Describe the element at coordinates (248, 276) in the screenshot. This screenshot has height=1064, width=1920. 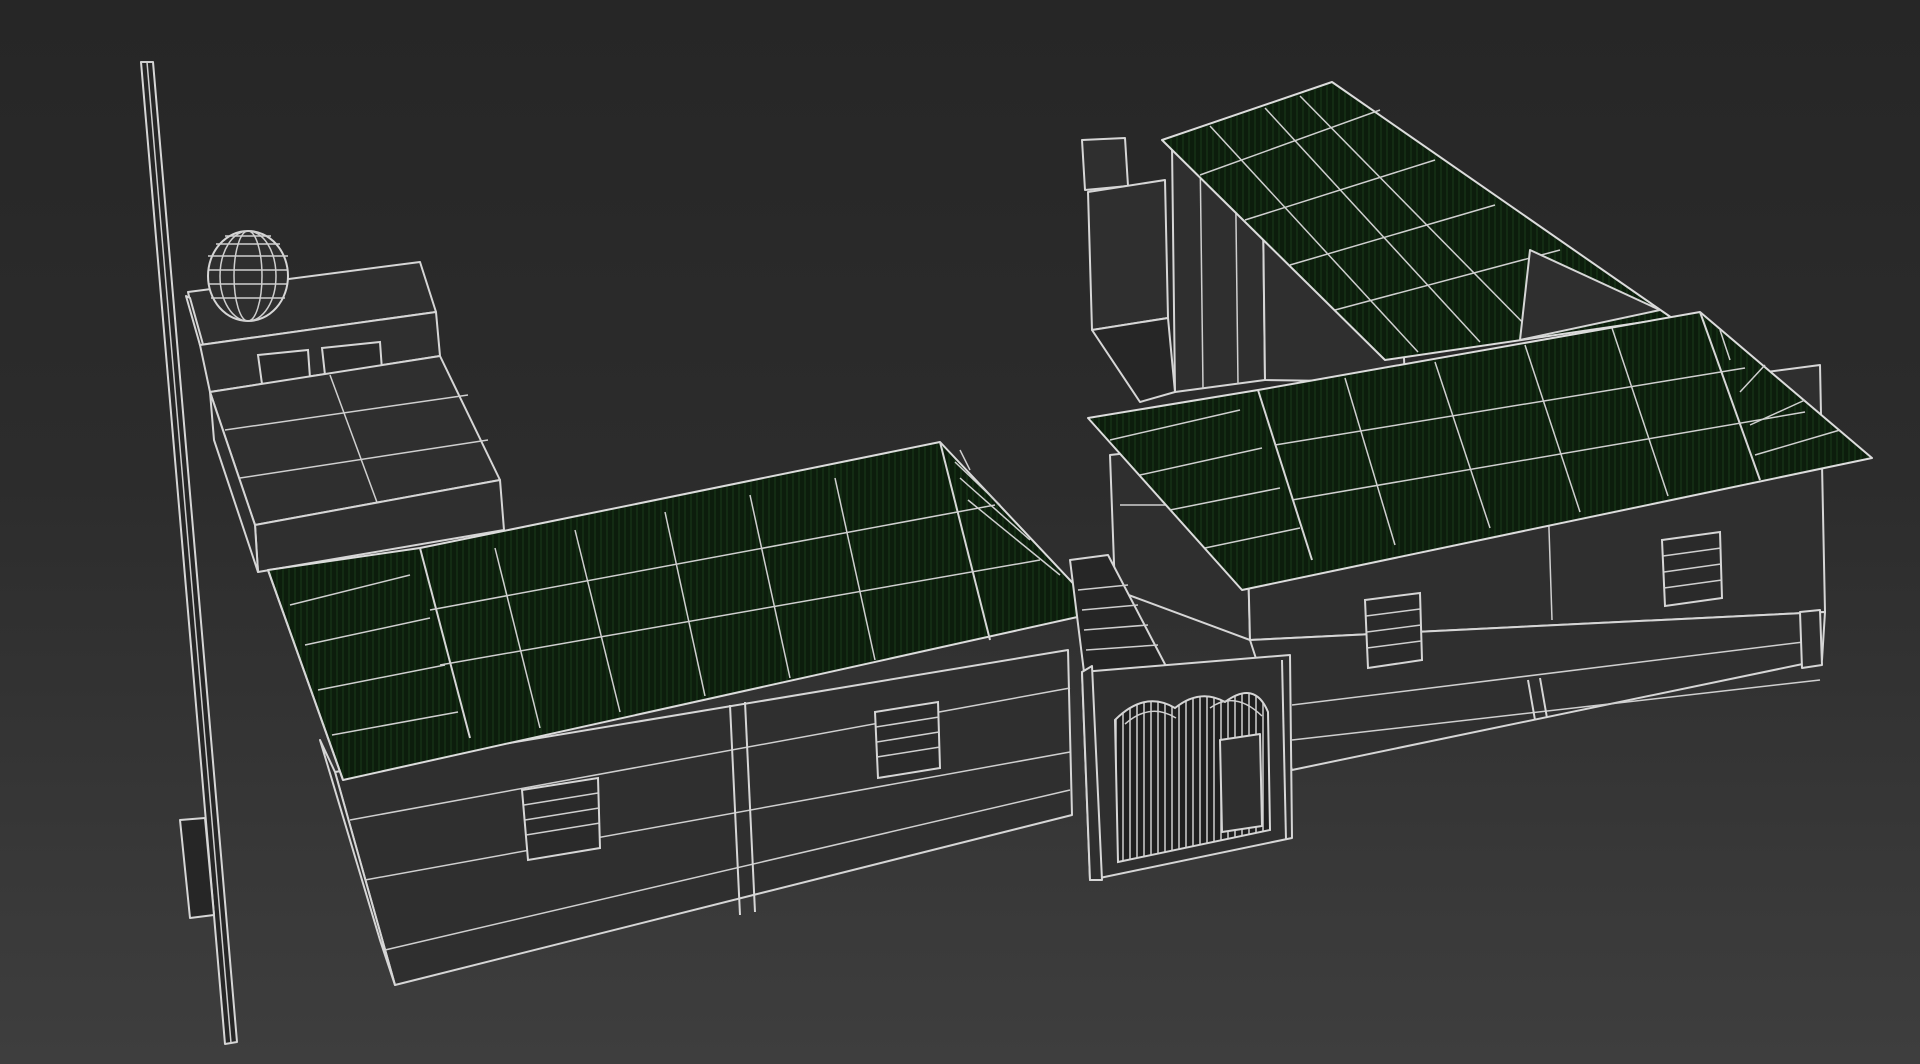
I see `water-tank` at that location.